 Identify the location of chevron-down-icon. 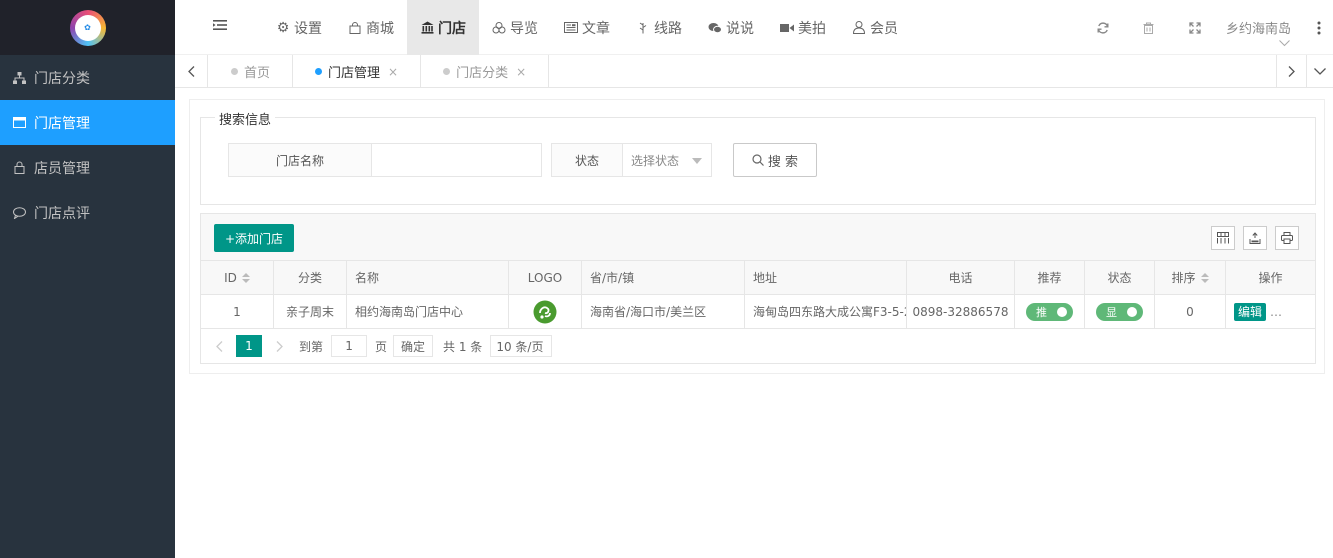
(1285, 43).